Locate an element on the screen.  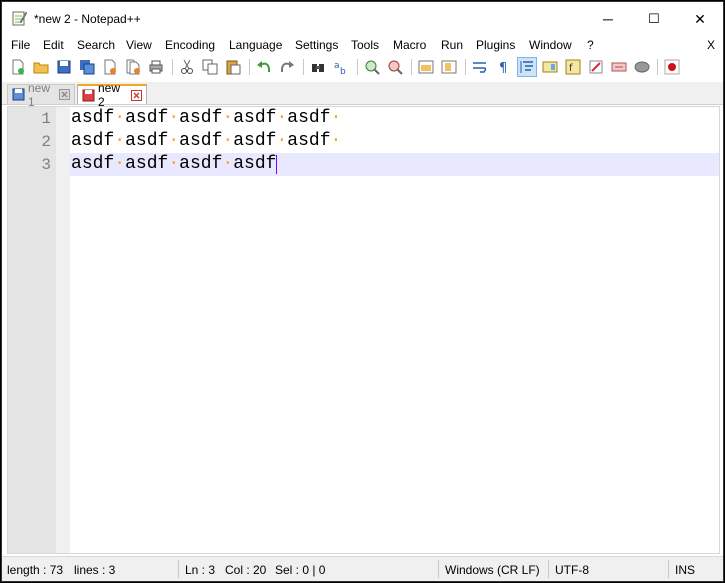
menu-plugins: Plugins is located at coordinates (495, 45).